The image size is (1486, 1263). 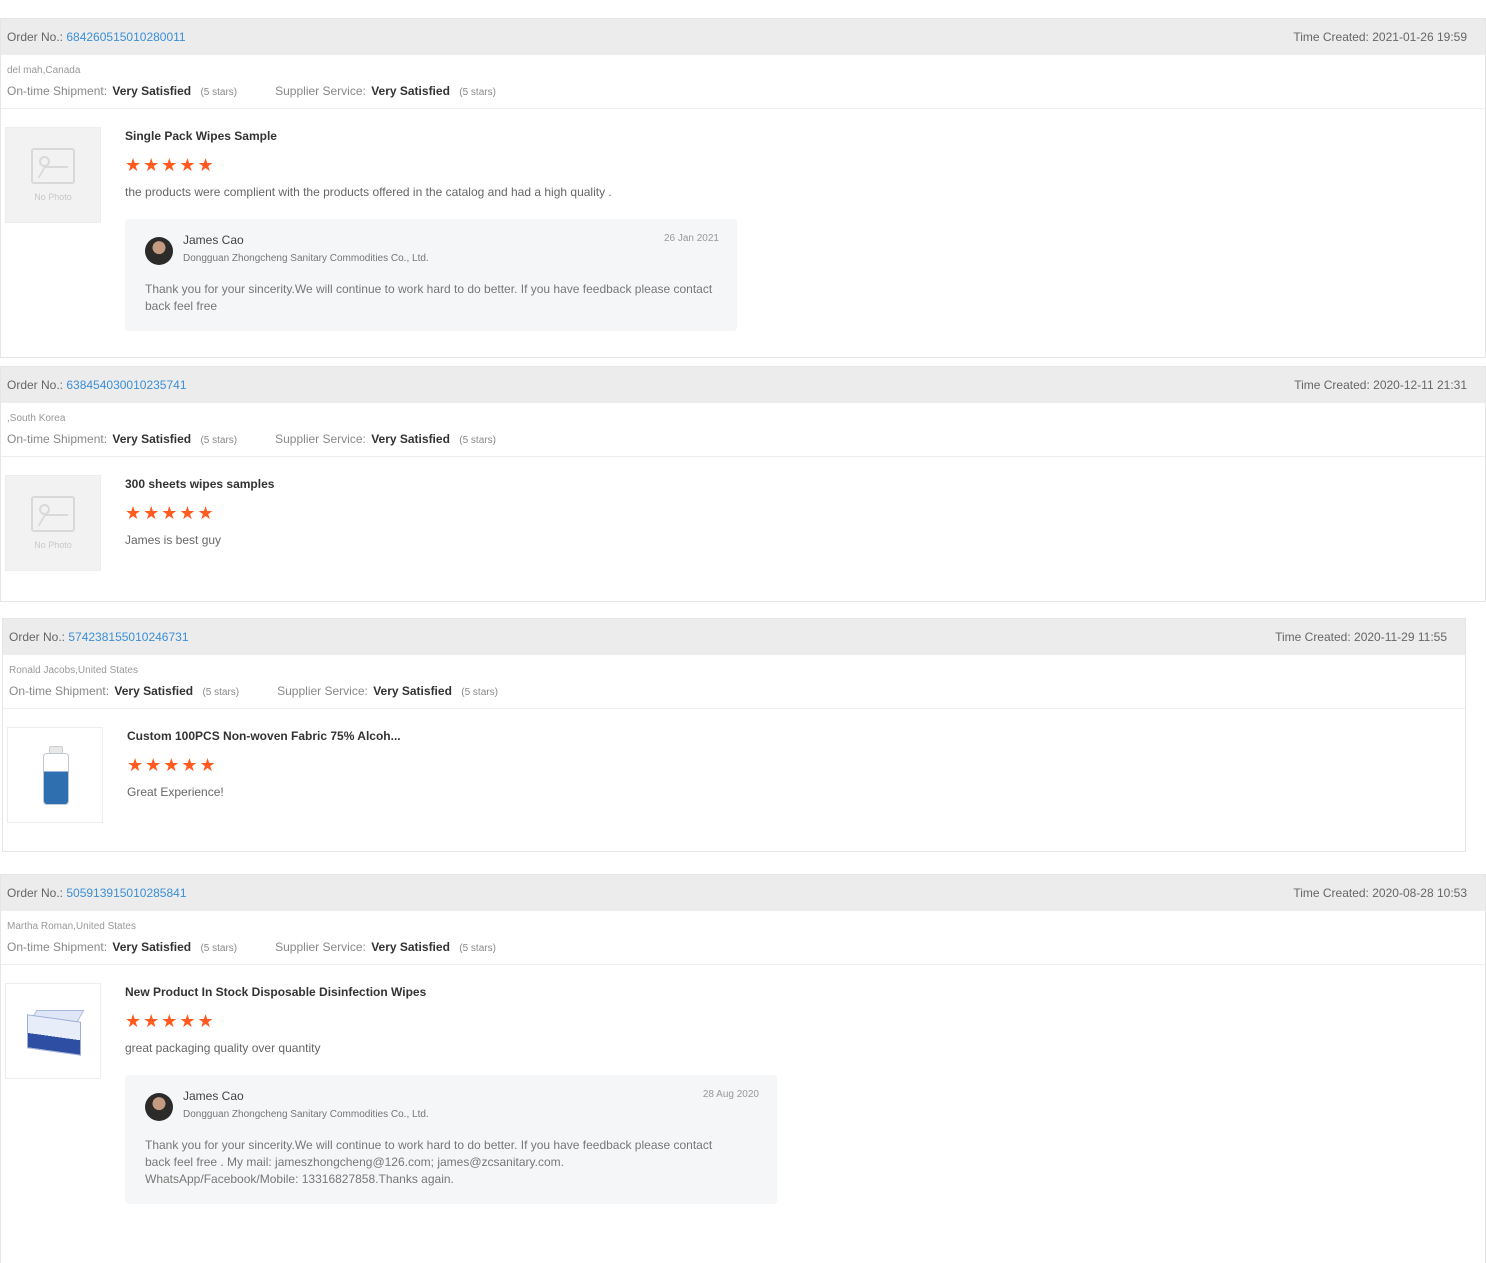 I want to click on order-number: Order No.: 574238155010246731, so click(x=99, y=637).